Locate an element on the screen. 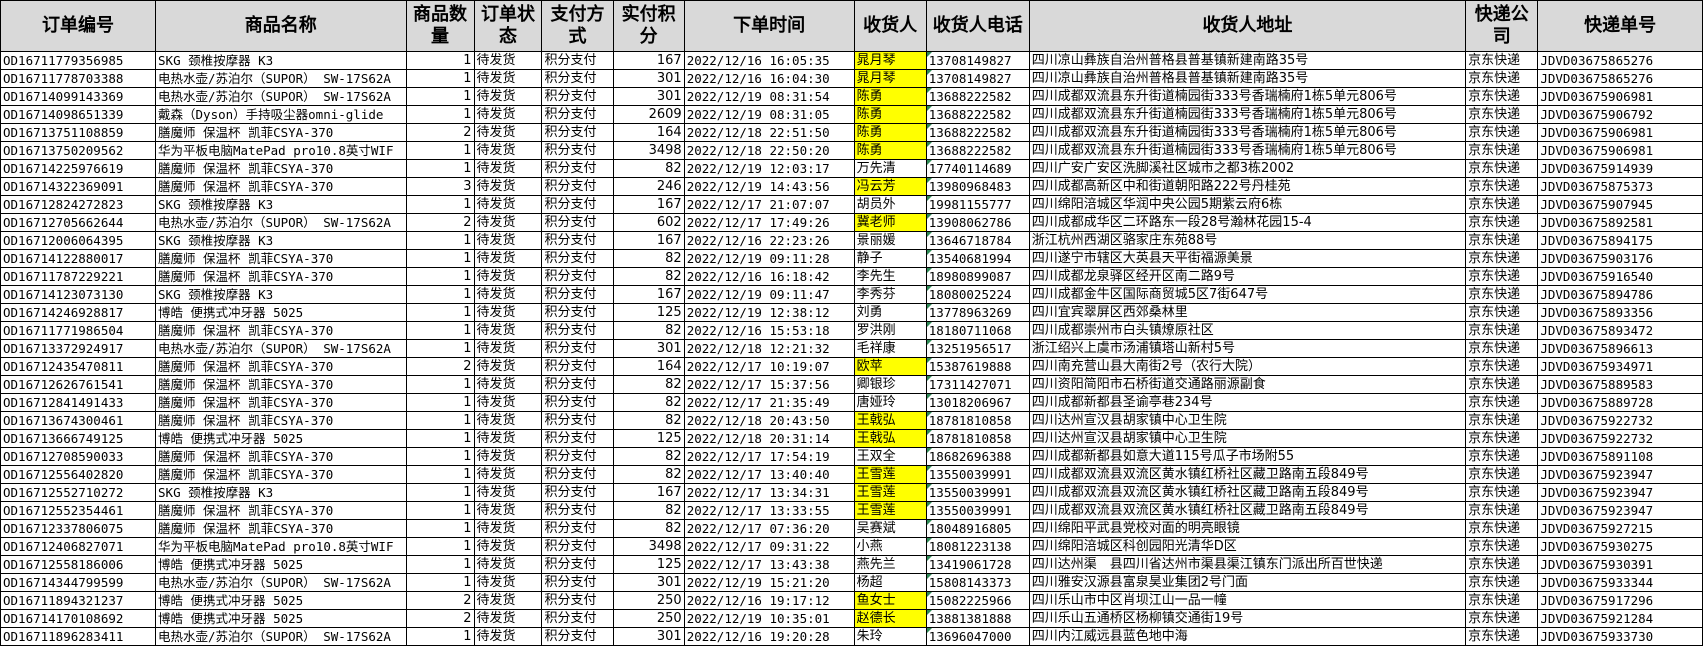 The width and height of the screenshot is (1703, 646). points-cell: 301 is located at coordinates (648, 636).